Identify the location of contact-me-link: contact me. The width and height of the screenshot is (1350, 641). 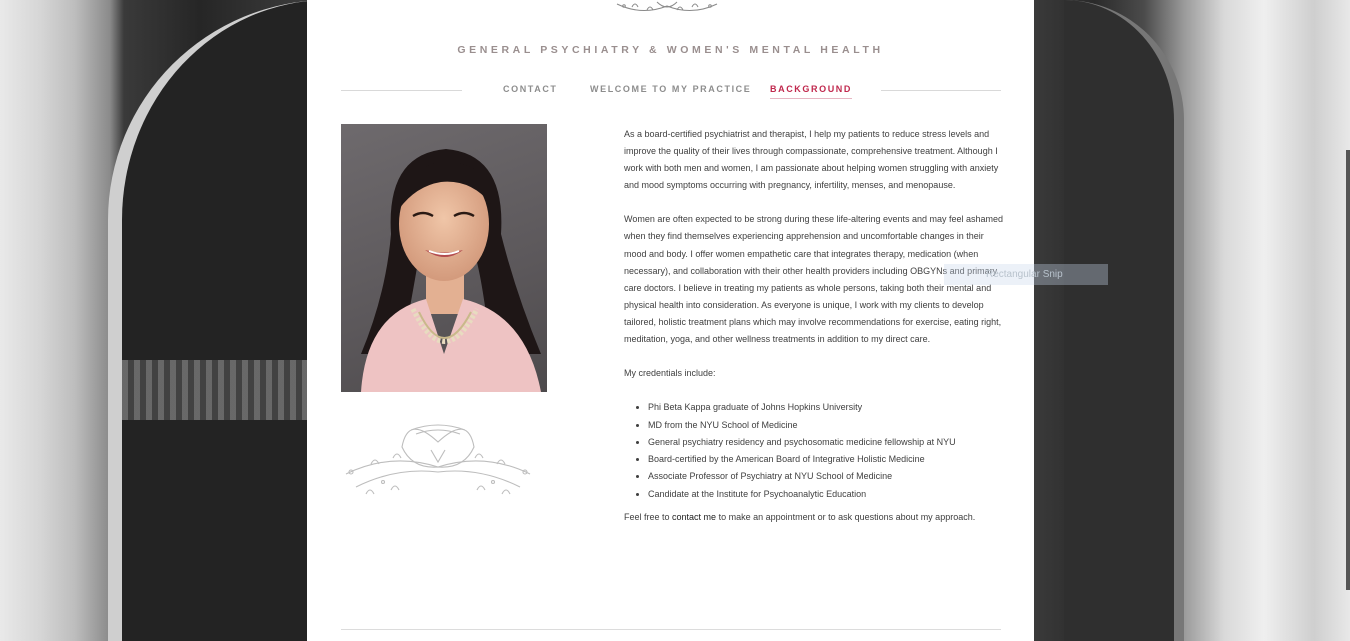
(694, 517).